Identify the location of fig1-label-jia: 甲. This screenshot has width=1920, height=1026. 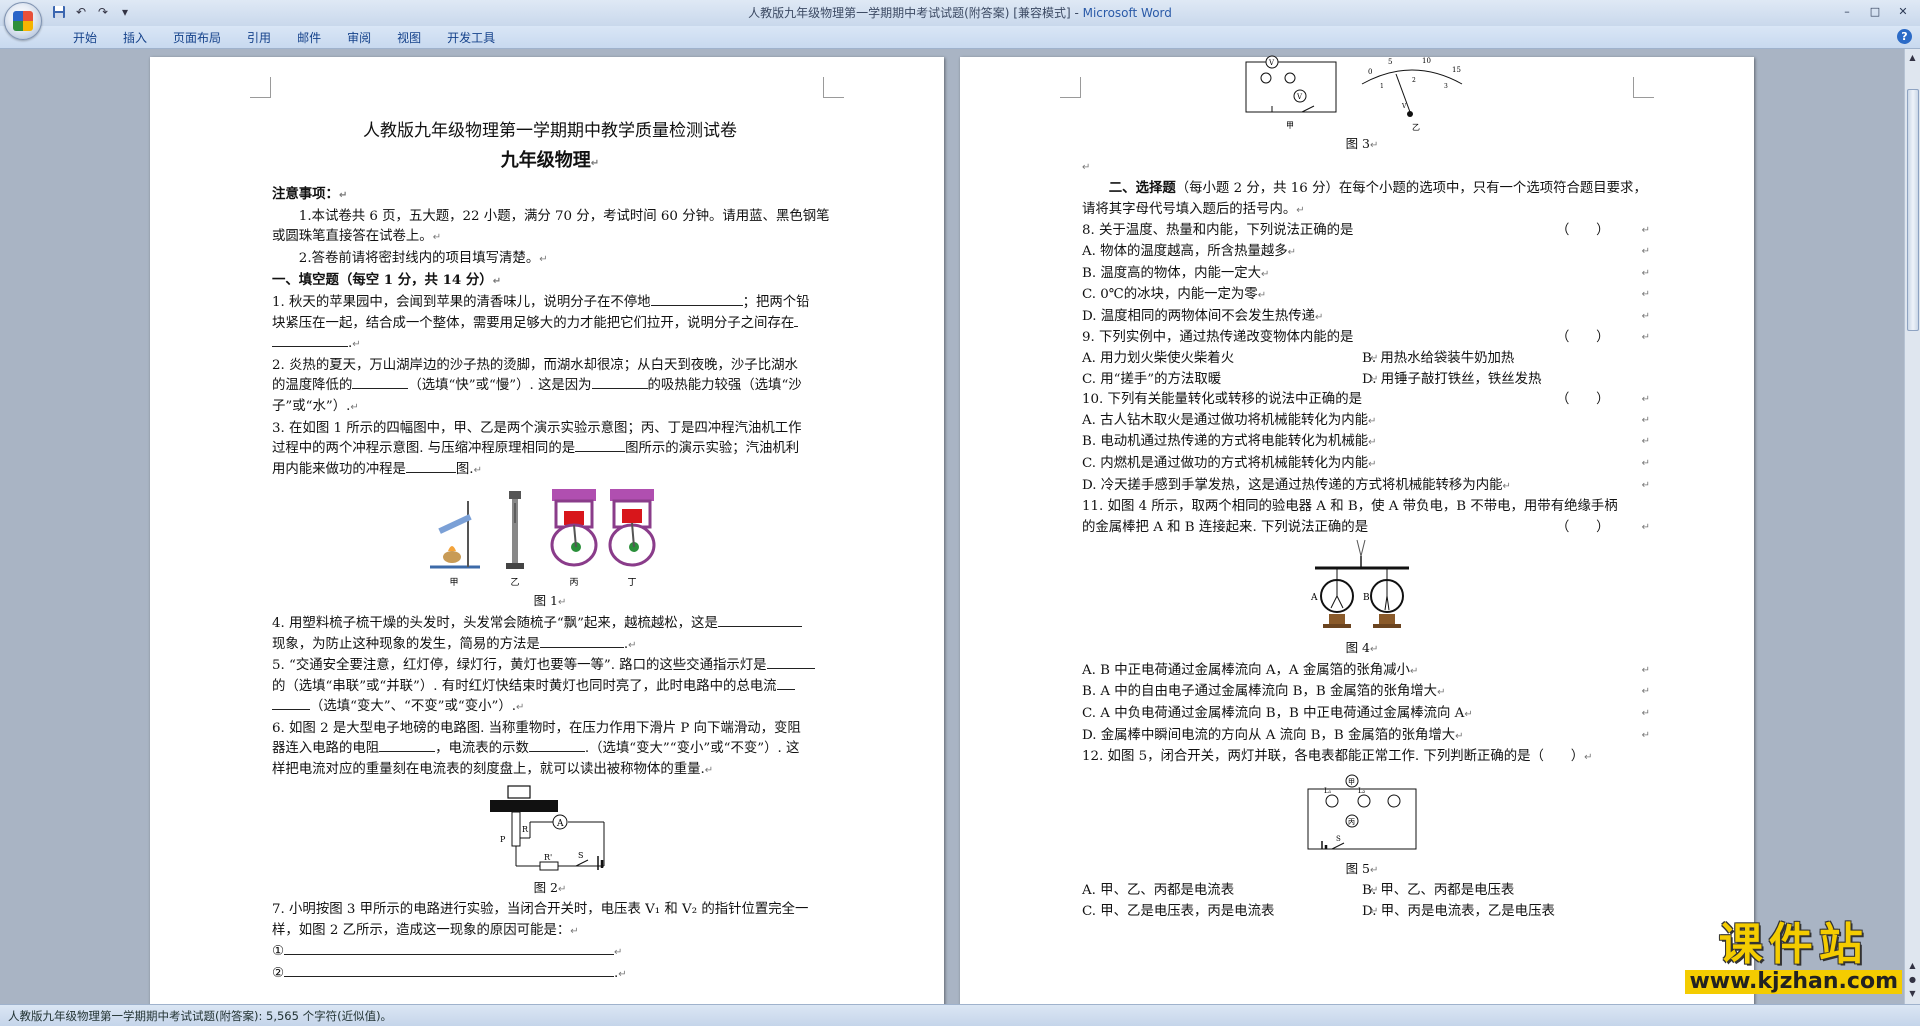
(453, 582).